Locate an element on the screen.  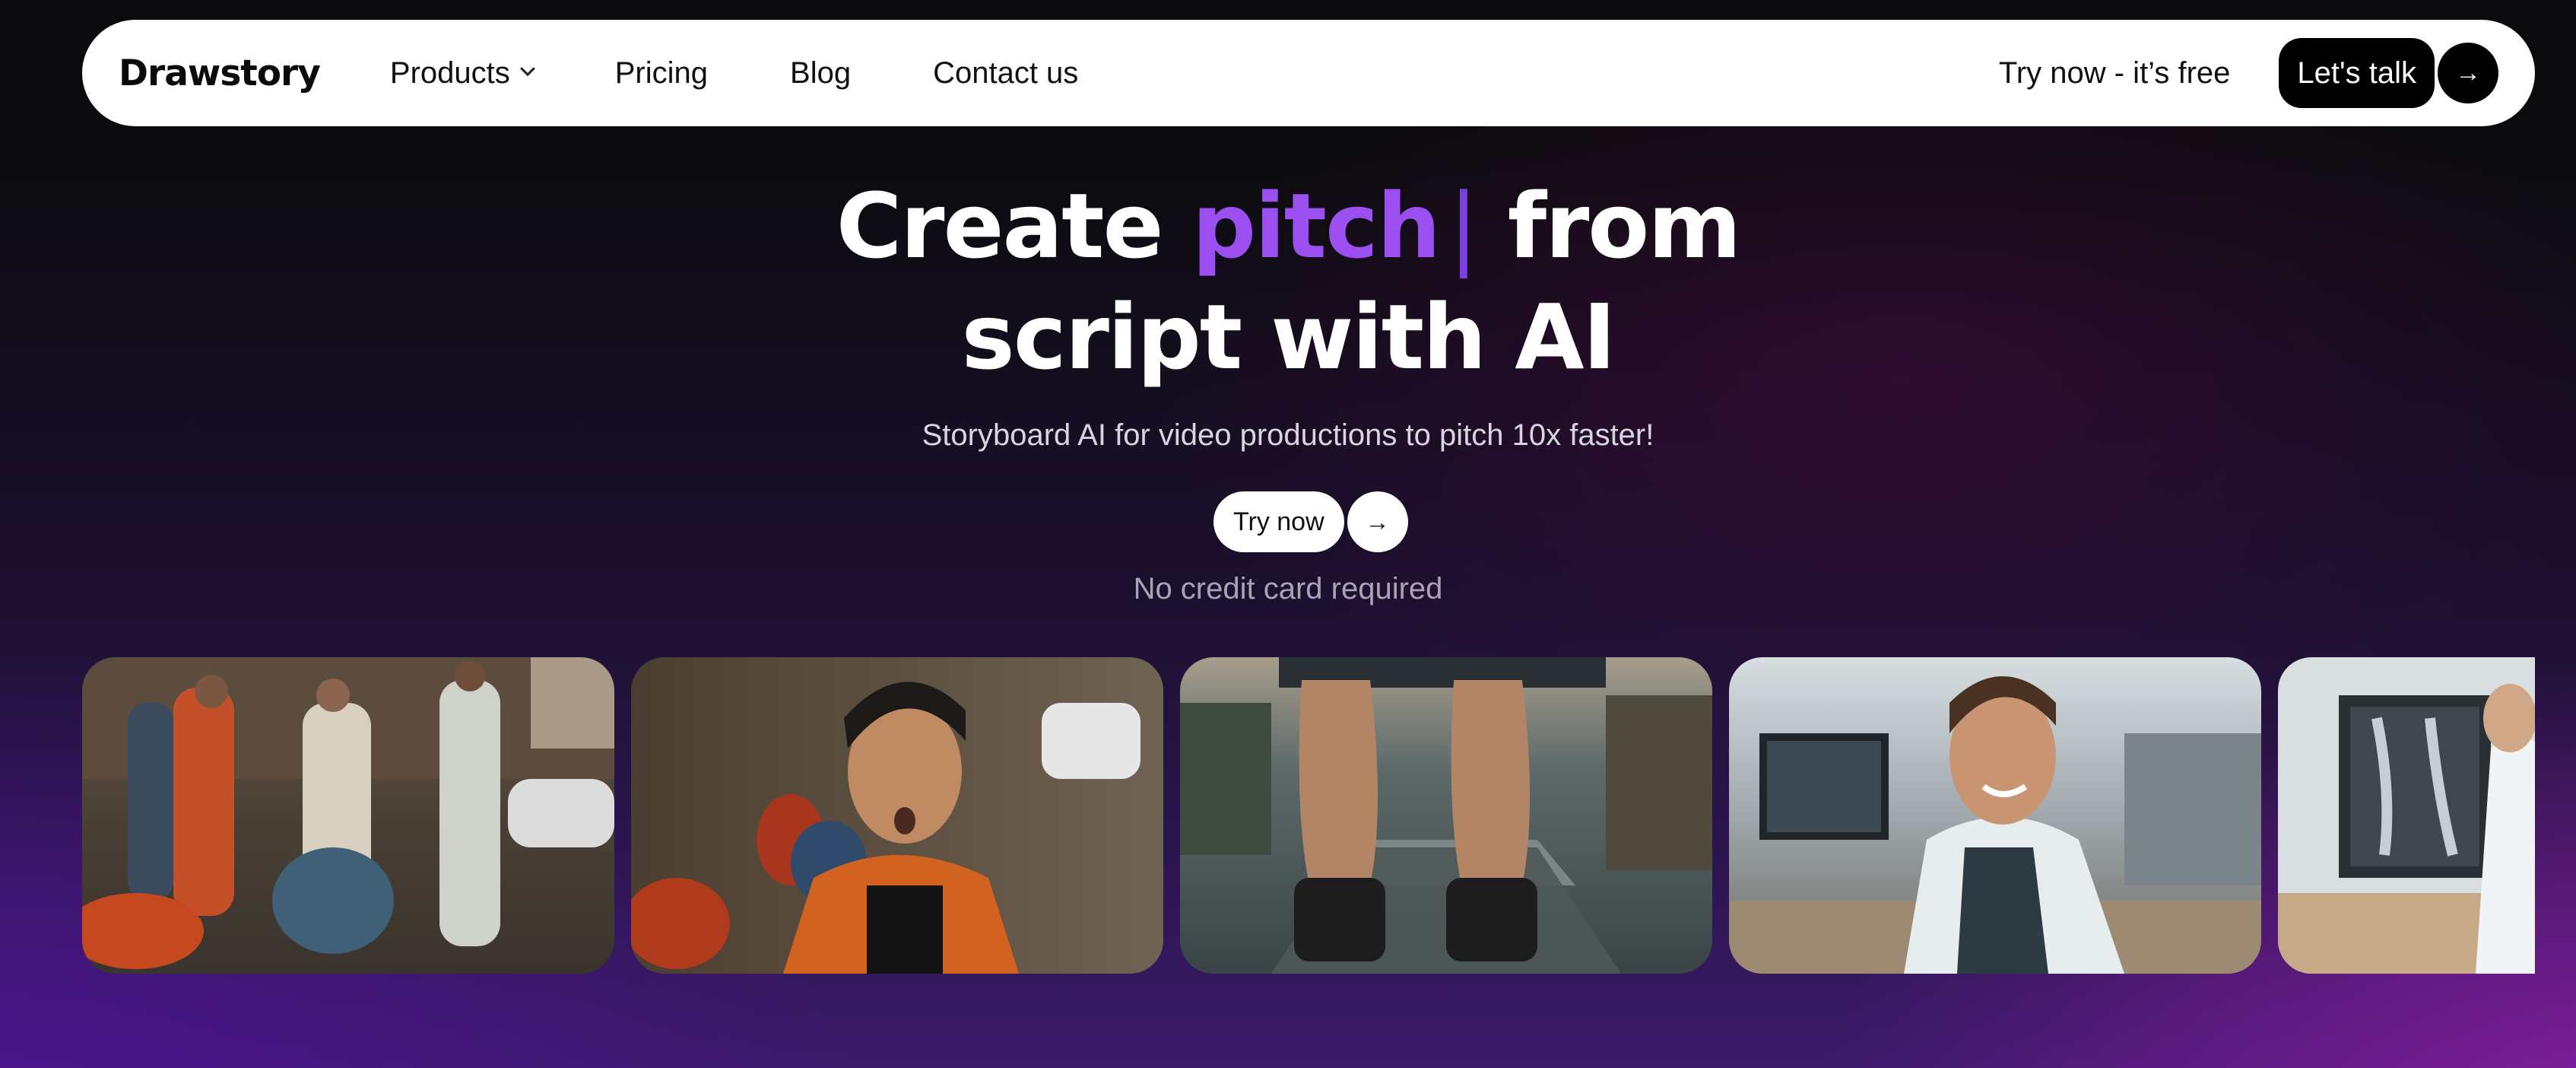
chevron-down-icon is located at coordinates (527, 69).